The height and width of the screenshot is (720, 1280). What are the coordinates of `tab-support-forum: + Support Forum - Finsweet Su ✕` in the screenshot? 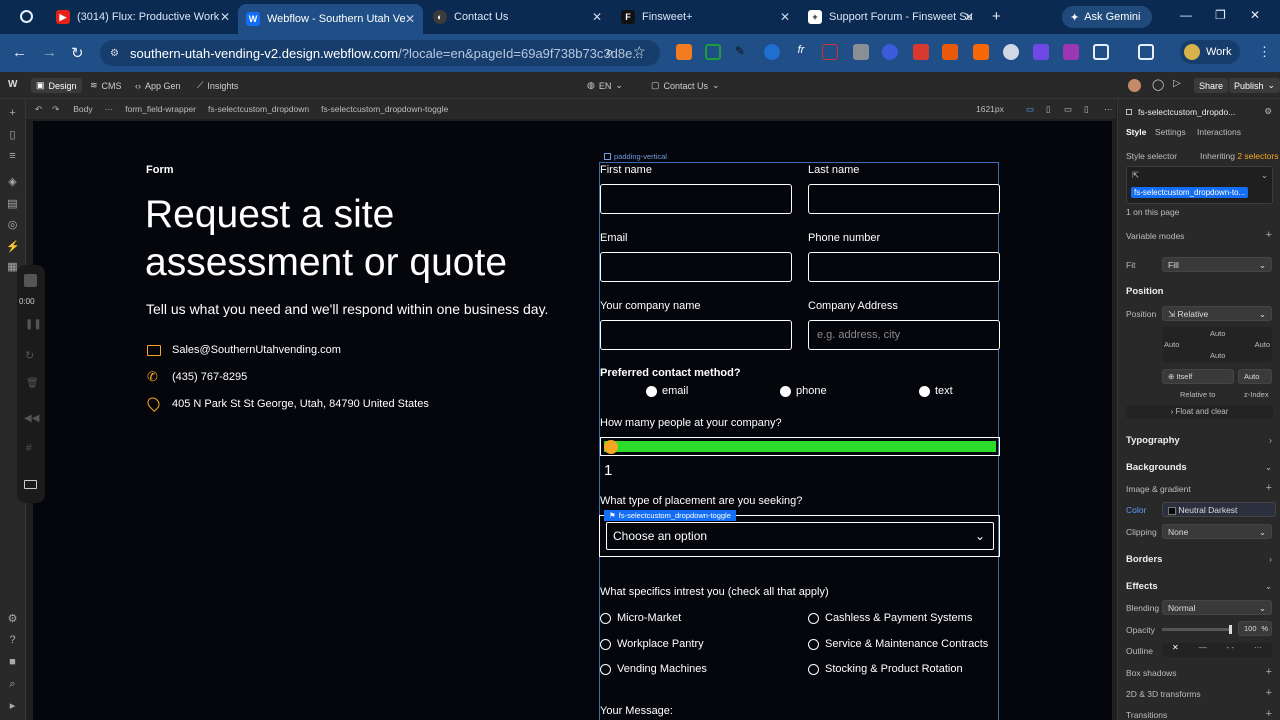 It's located at (891, 17).